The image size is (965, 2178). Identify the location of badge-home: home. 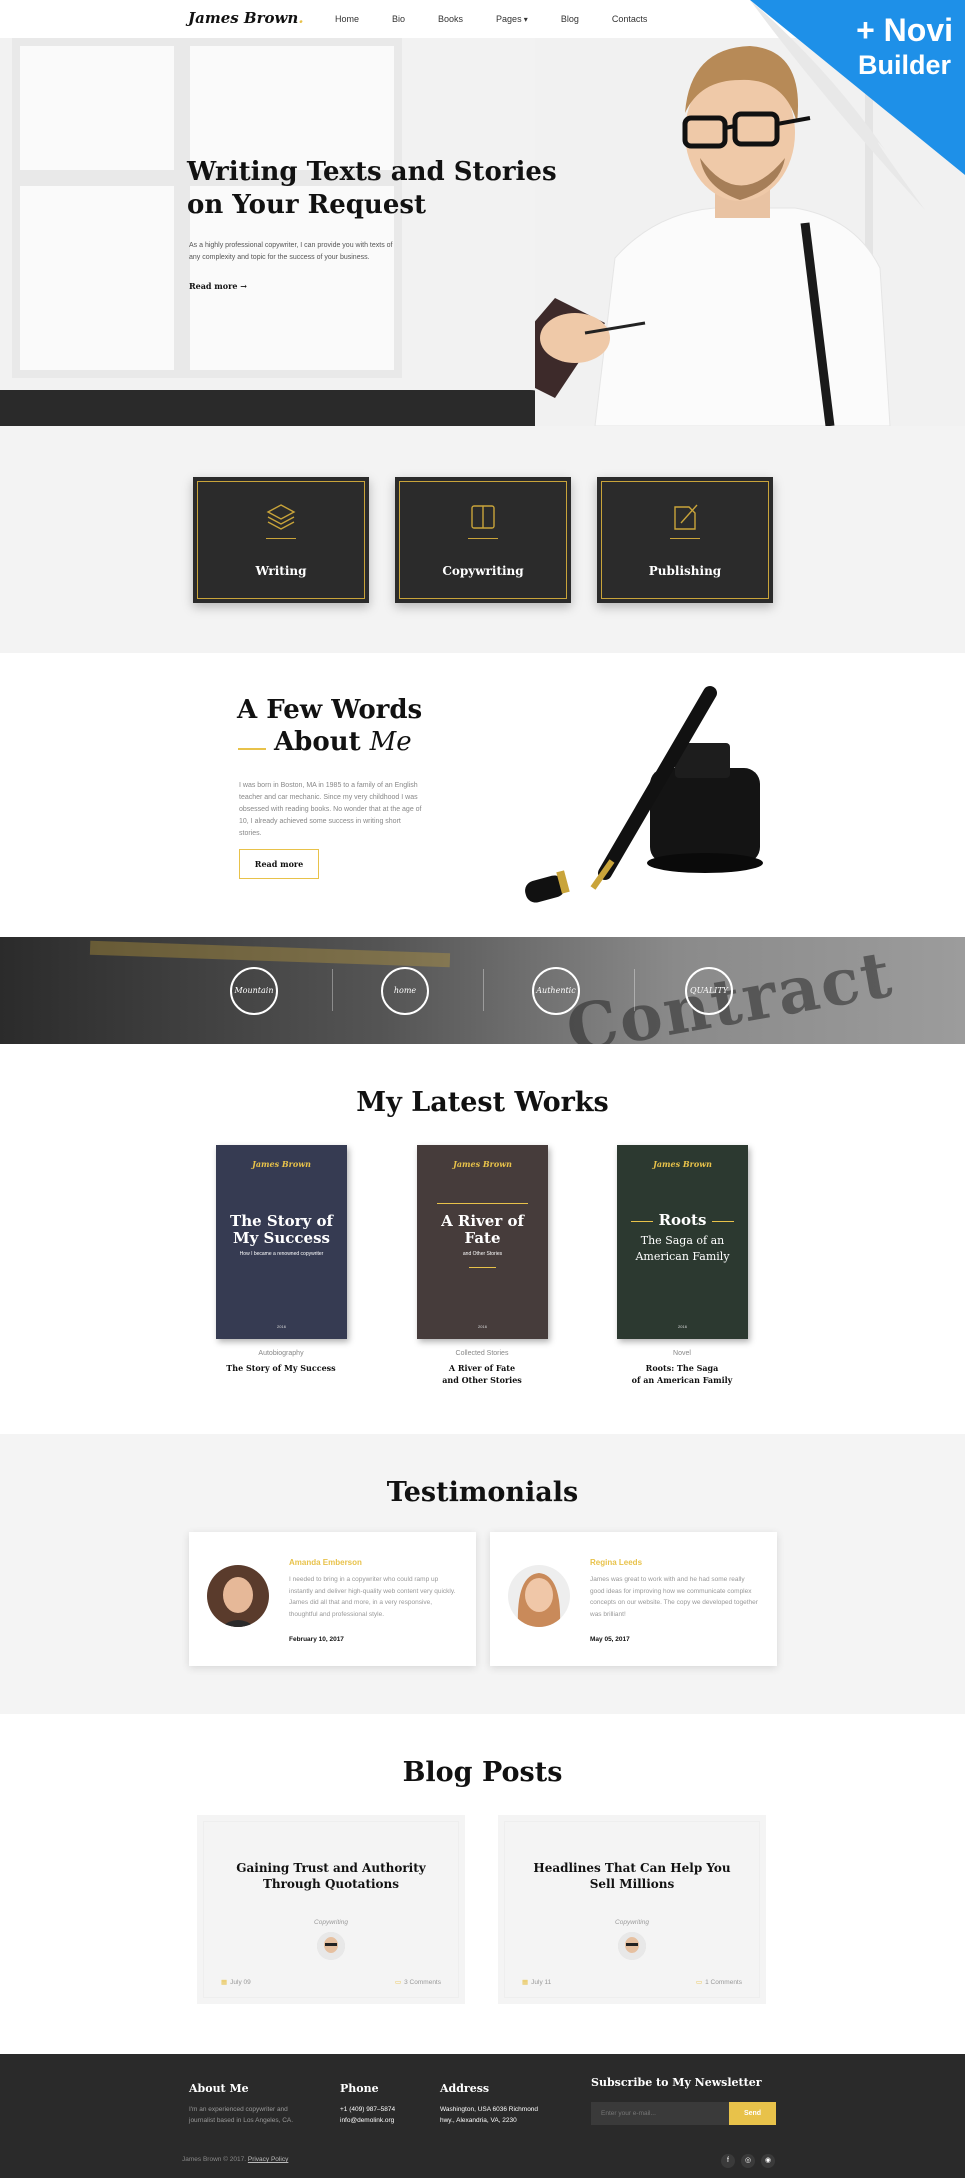
(405, 991).